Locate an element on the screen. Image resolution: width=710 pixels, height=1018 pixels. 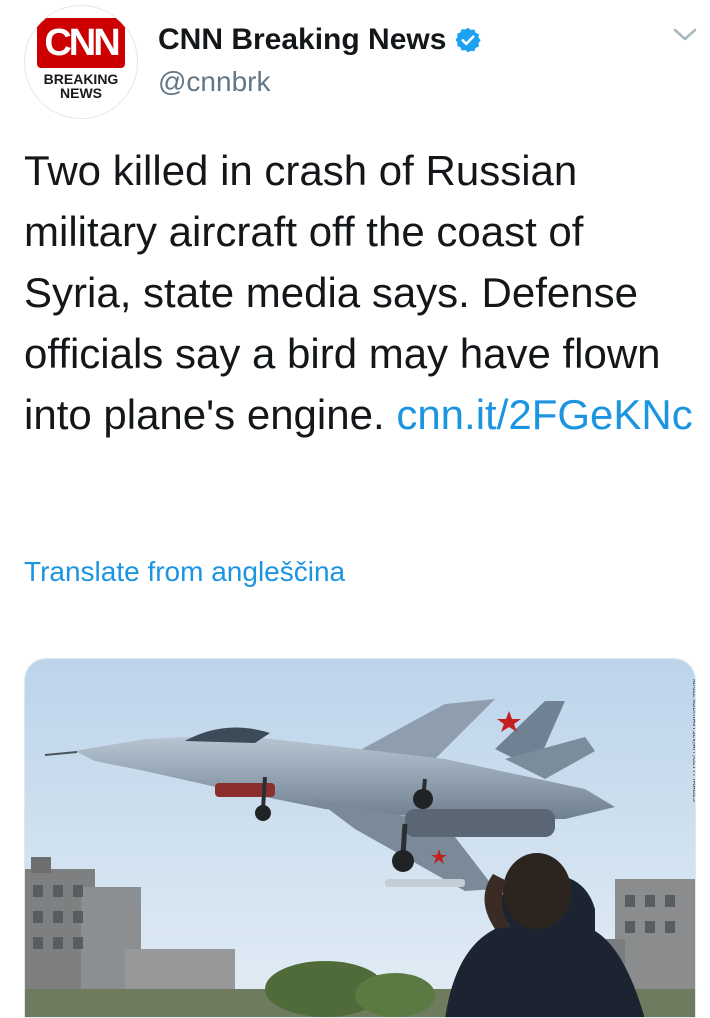
chevron-down-icon is located at coordinates (685, 35).